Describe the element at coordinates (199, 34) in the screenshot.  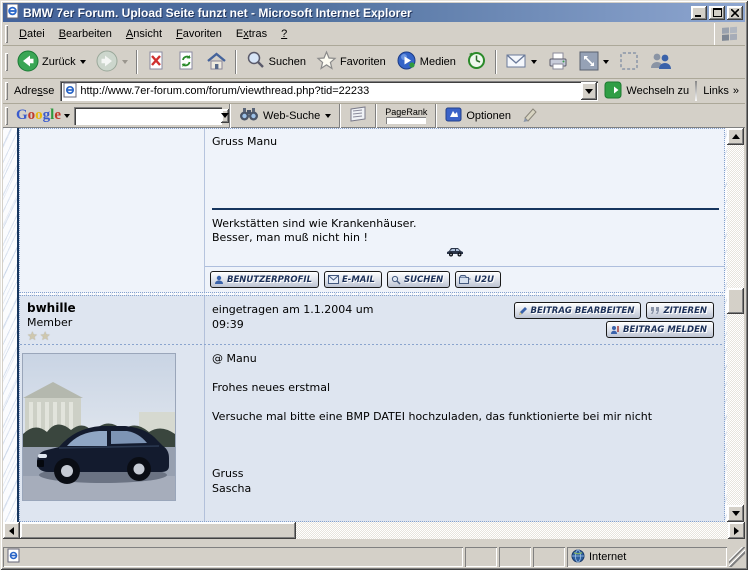
I see `menu-favoriten: Favoriten` at that location.